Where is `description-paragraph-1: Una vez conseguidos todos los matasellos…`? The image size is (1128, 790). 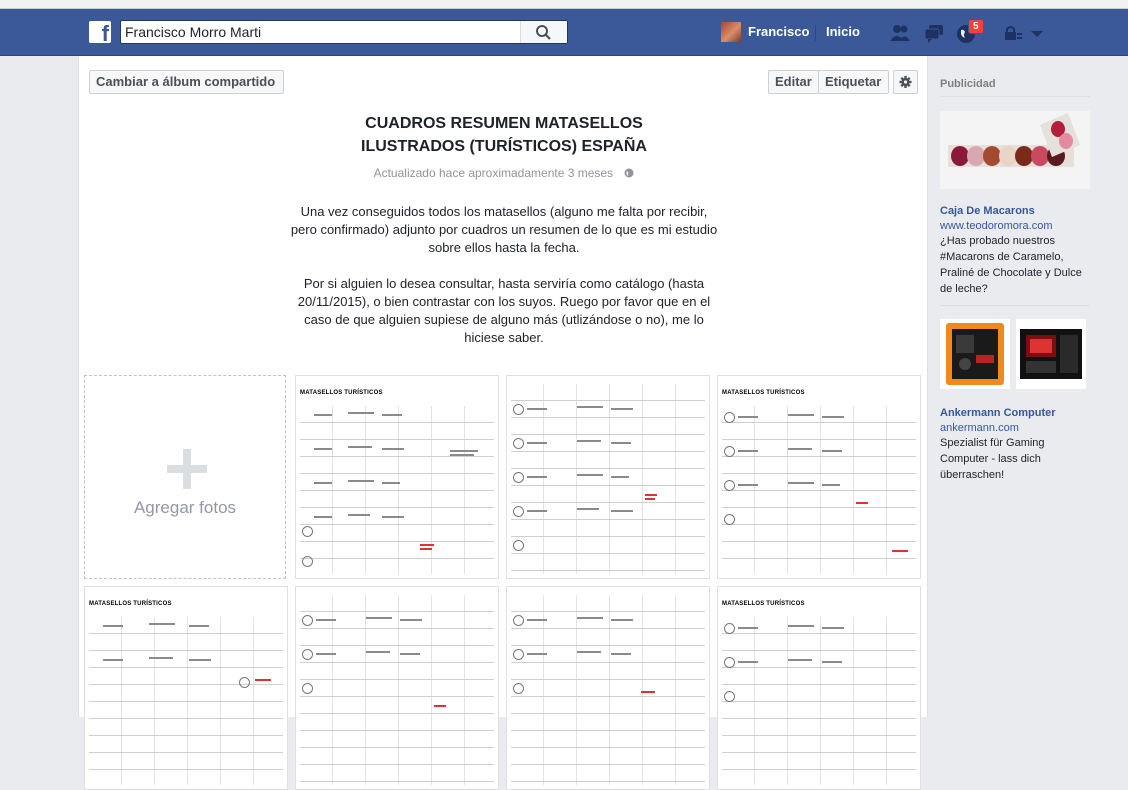 description-paragraph-1: Una vez conseguidos todos los matasellos… is located at coordinates (504, 229).